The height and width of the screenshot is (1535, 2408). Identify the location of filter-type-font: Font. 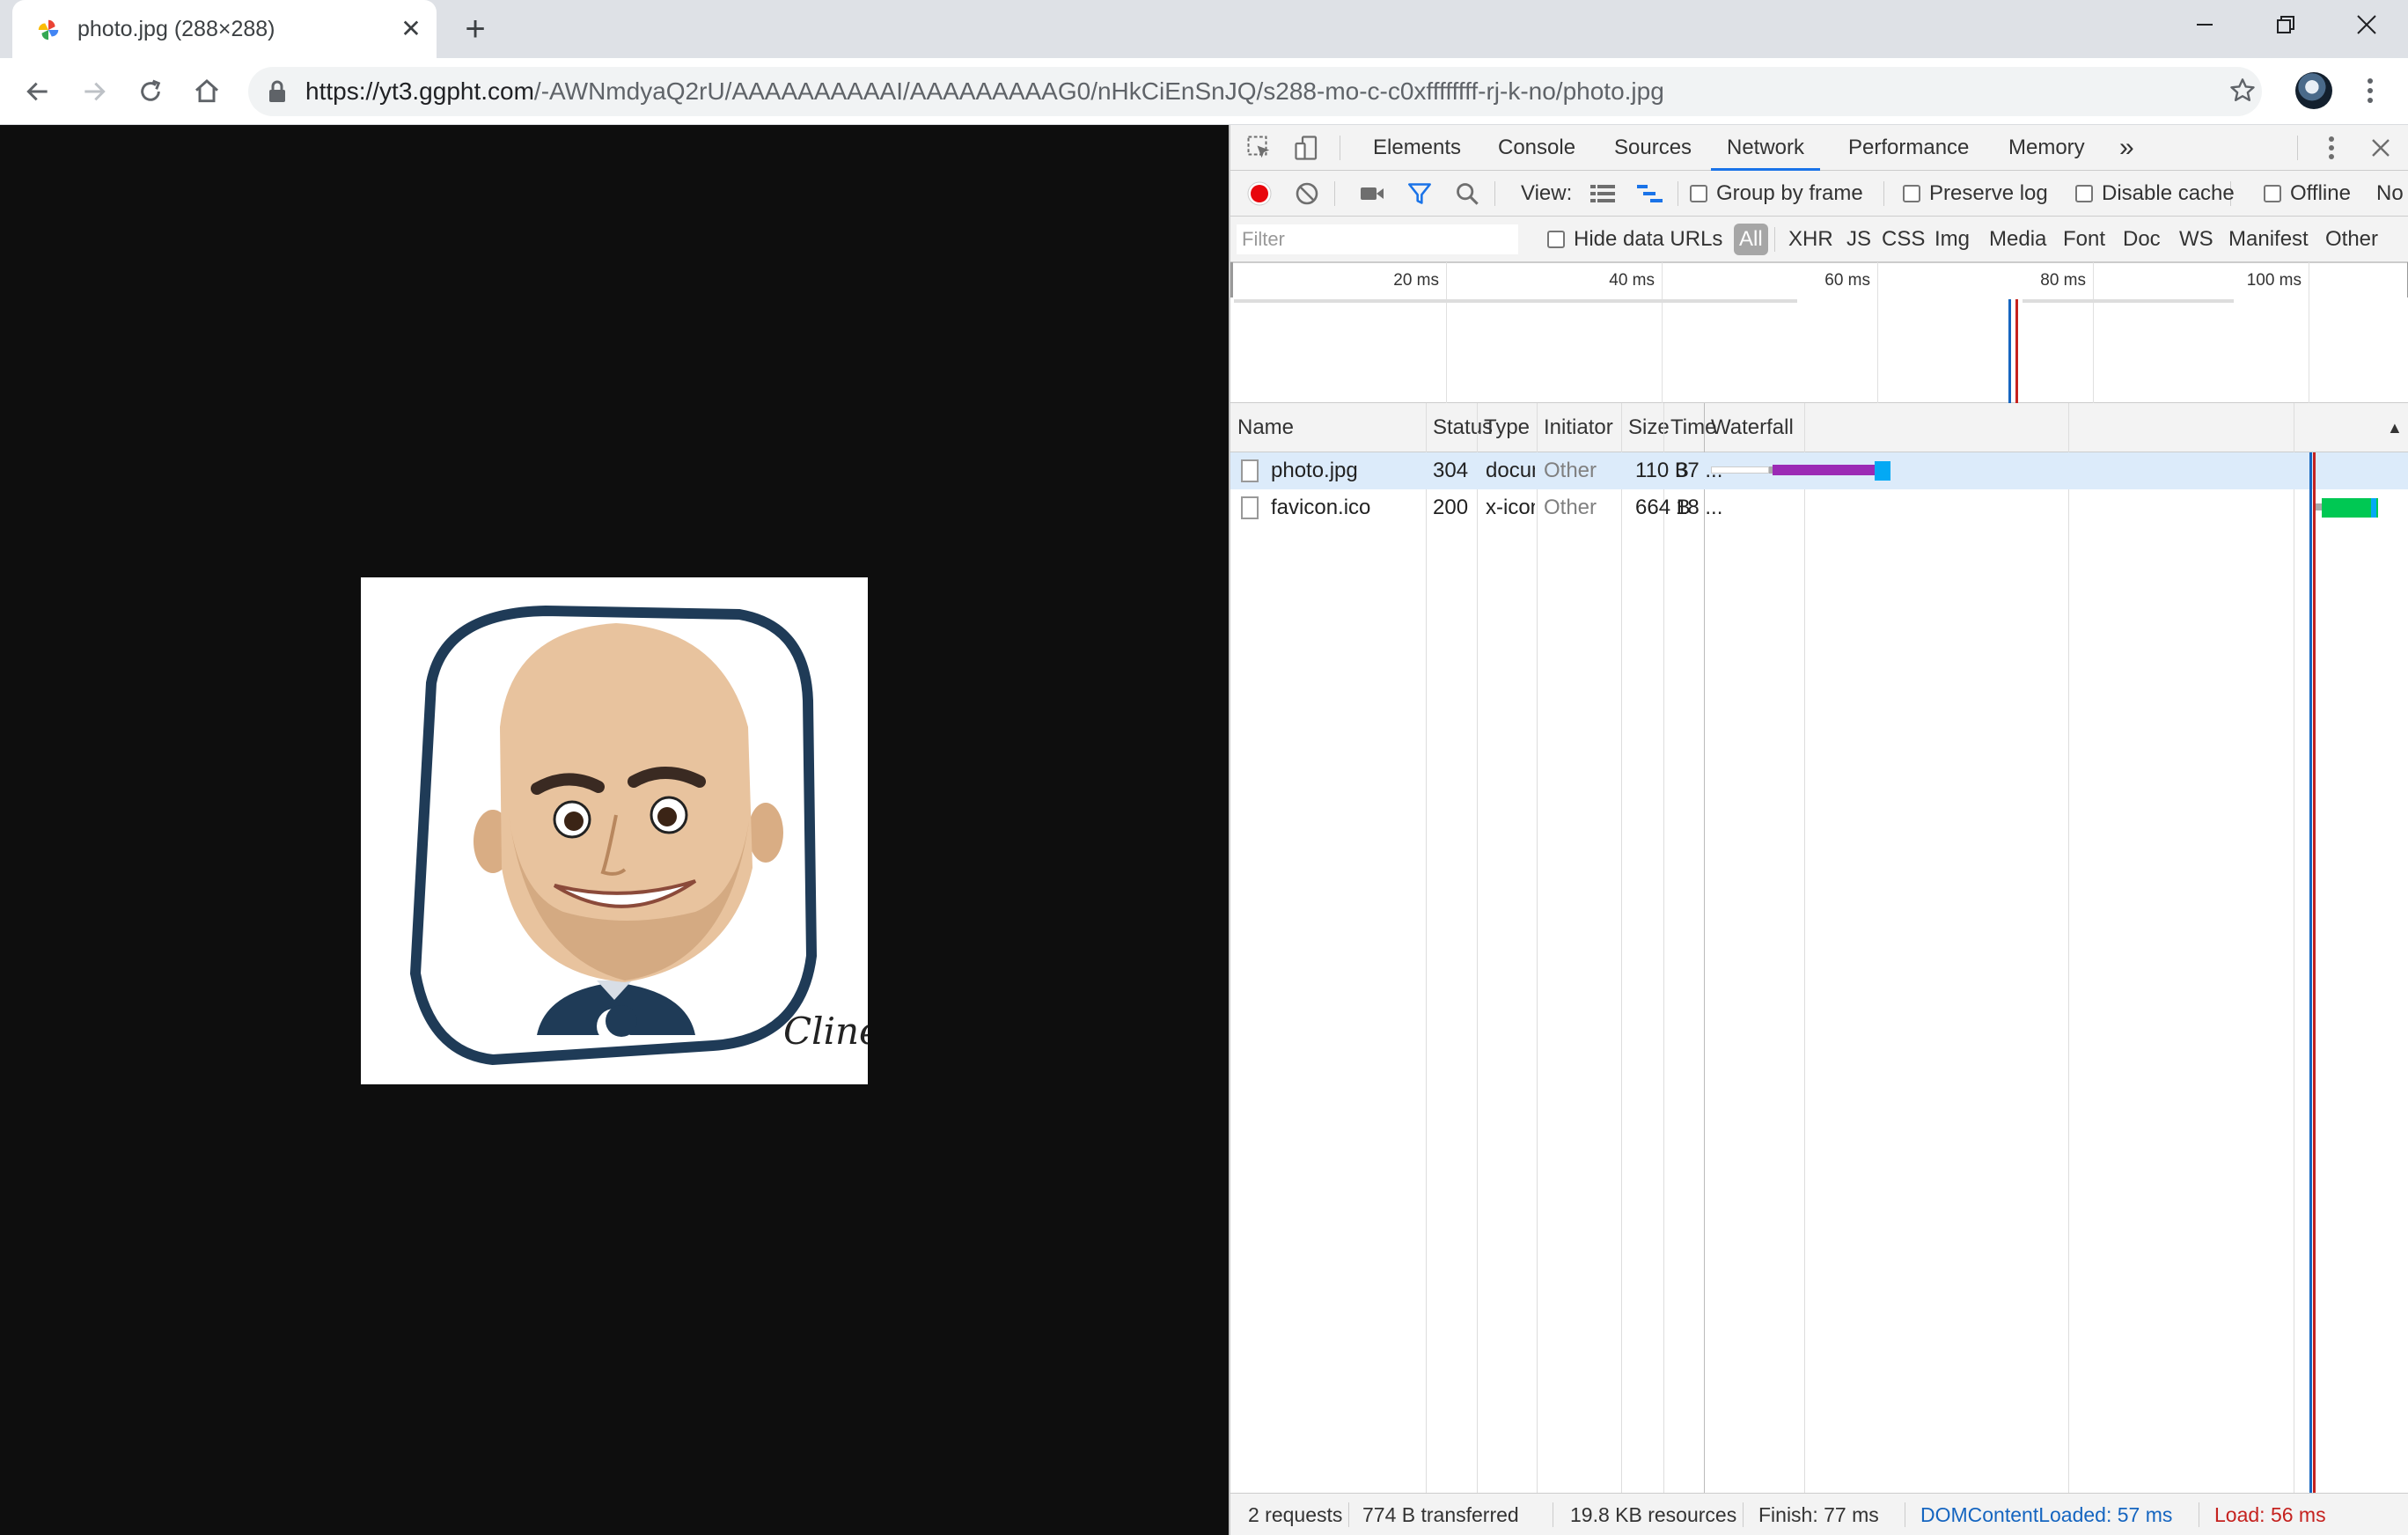
(2084, 239).